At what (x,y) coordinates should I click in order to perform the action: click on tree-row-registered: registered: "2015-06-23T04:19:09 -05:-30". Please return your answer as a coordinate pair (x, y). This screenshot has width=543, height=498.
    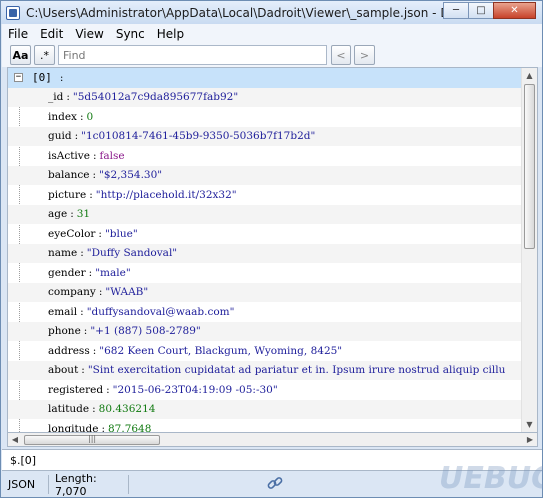
    Looking at the image, I should click on (265, 390).